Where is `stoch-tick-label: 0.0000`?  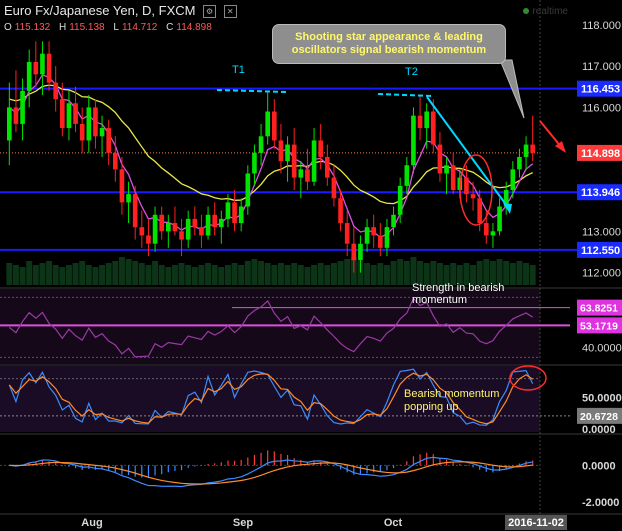 stoch-tick-label: 0.0000 is located at coordinates (599, 430).